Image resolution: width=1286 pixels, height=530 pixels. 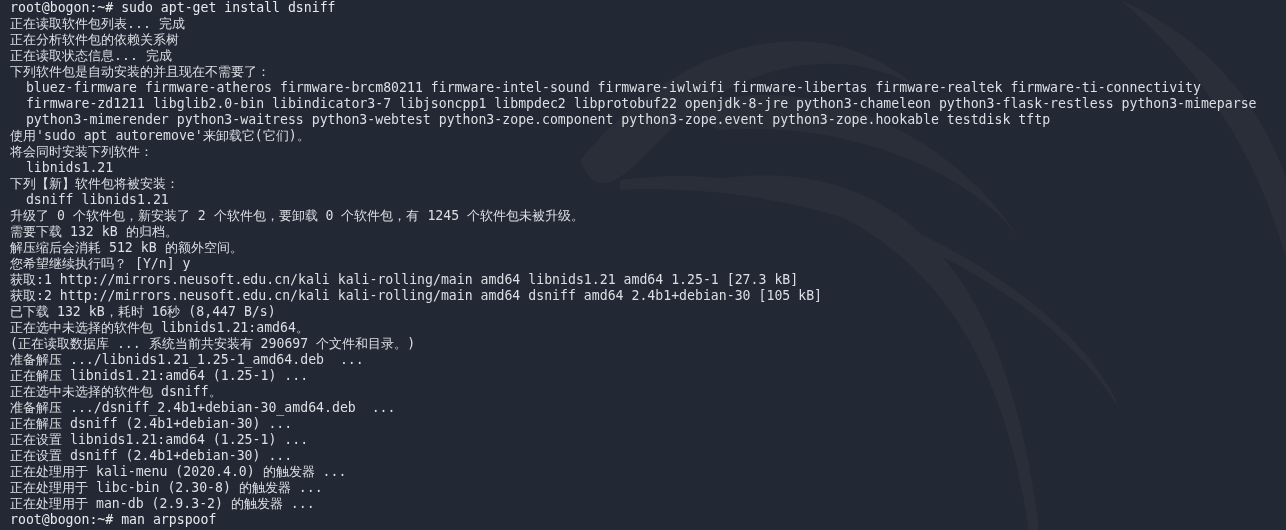 What do you see at coordinates (100, 264) in the screenshot?
I see `output-line: 您希望继续执行吗？ [Y/n] y` at bounding box center [100, 264].